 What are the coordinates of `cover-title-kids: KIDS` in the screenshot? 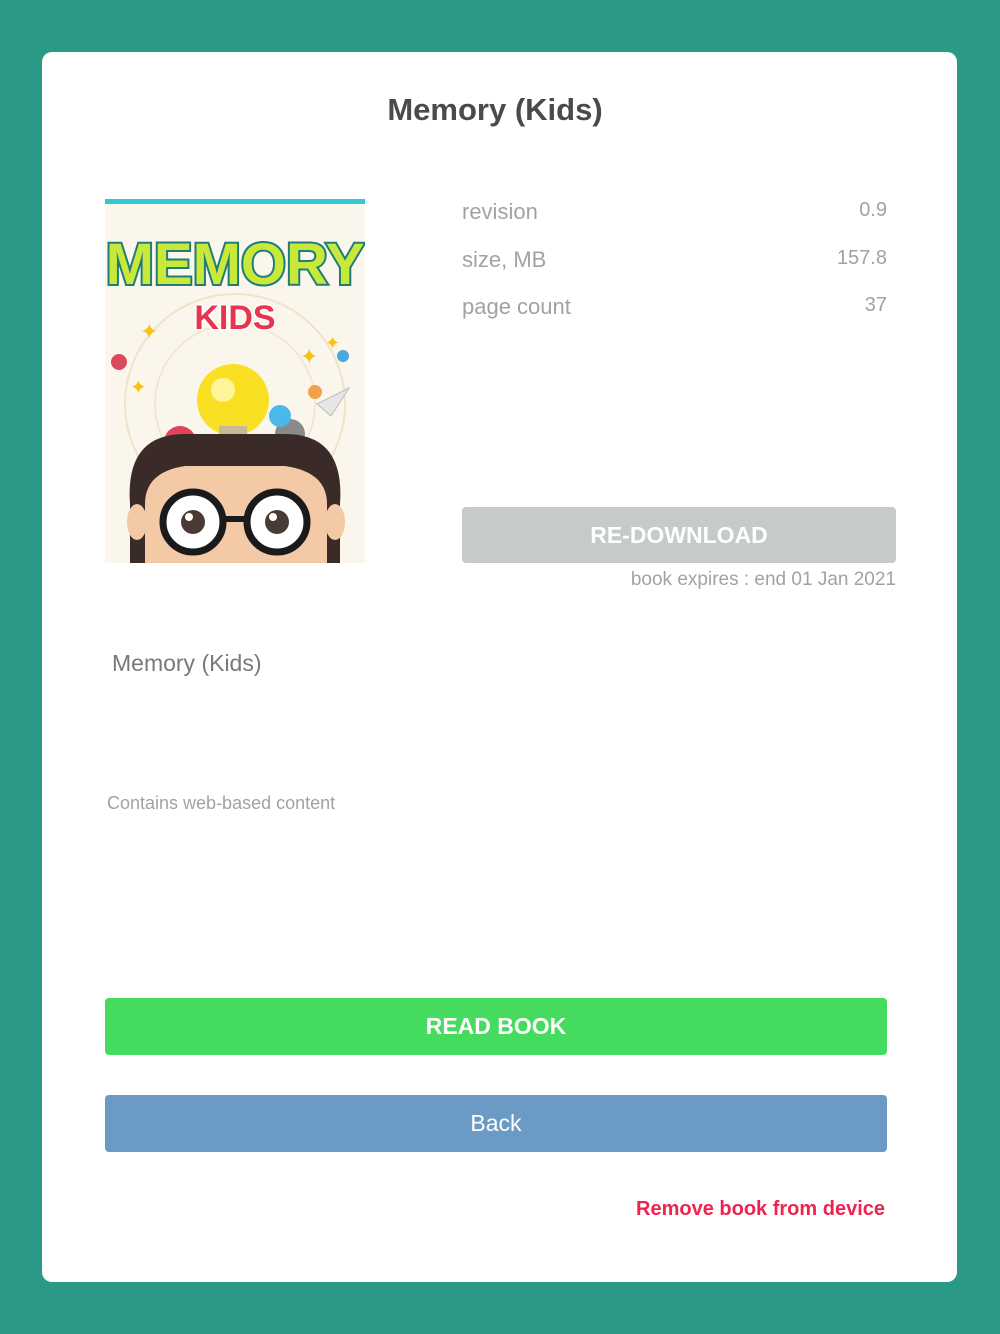 It's located at (234, 318).